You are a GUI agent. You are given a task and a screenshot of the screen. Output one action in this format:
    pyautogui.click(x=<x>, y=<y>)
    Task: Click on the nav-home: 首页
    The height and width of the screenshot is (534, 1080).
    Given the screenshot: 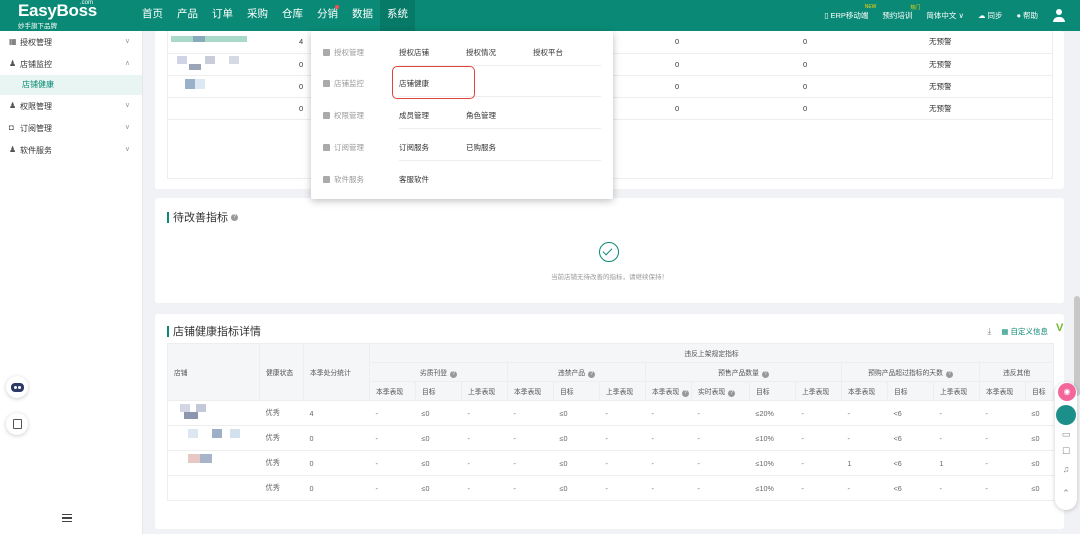 What is the action you would take?
    pyautogui.click(x=152, y=15)
    